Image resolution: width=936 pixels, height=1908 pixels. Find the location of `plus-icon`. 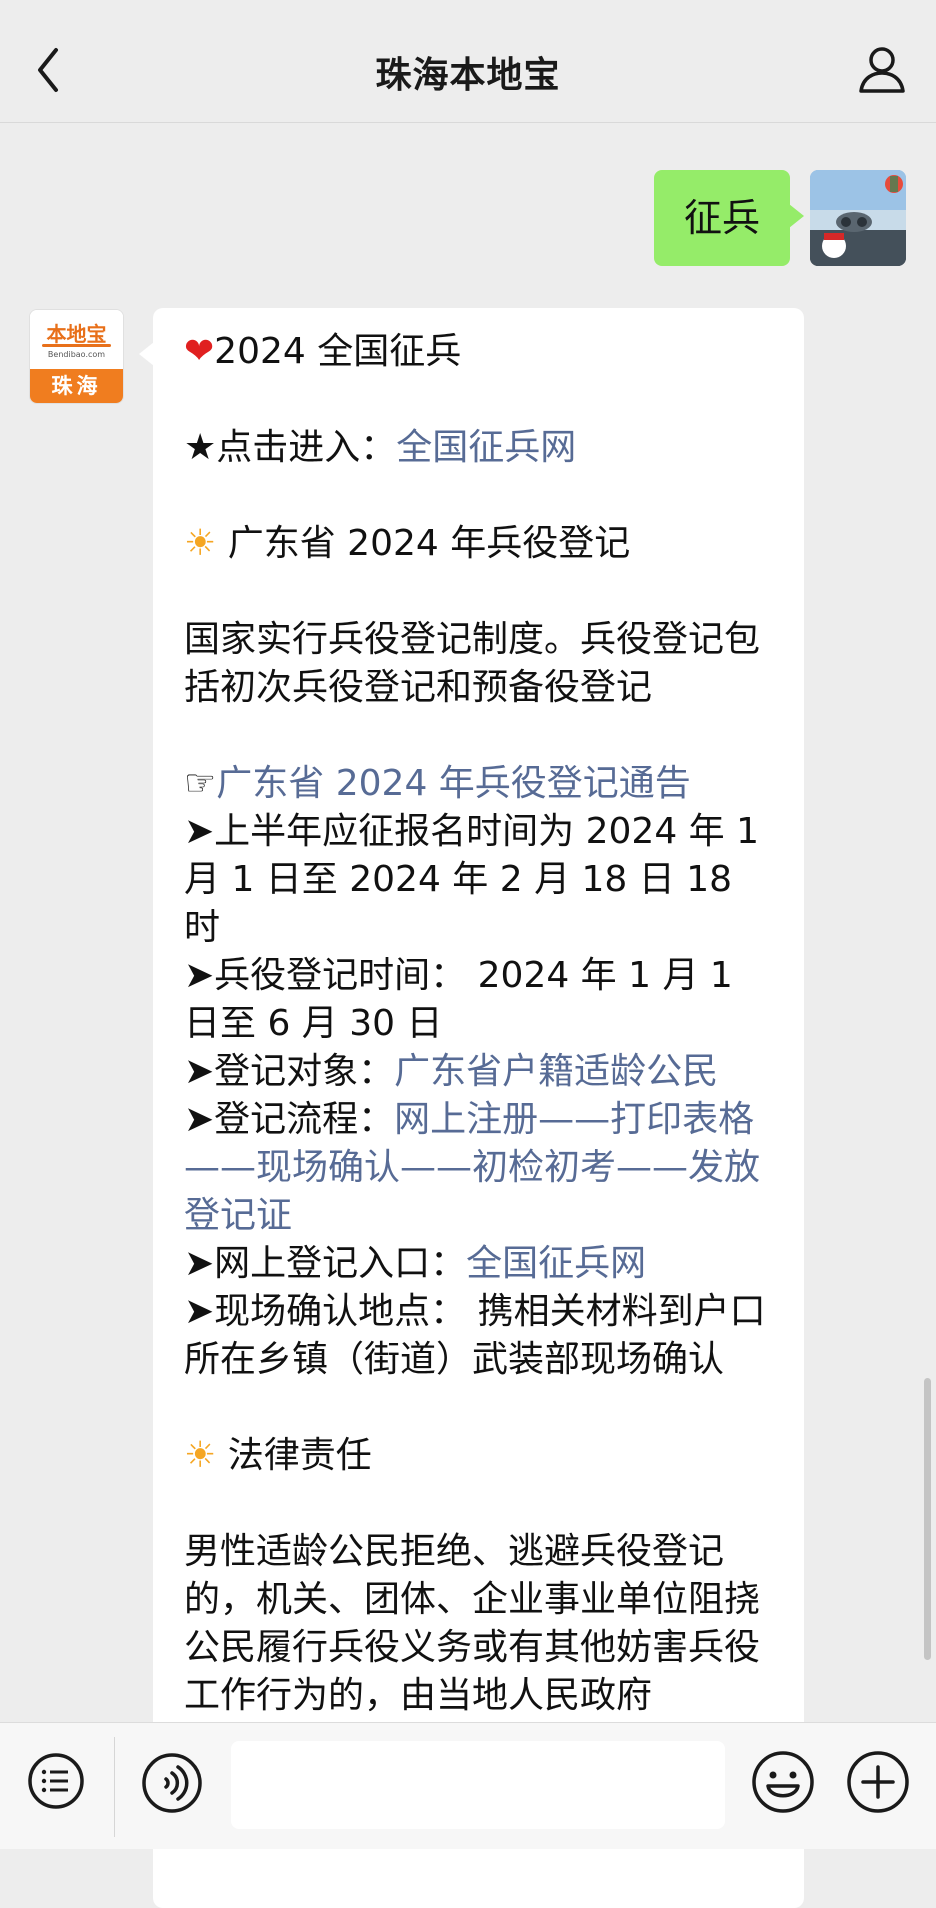

plus-icon is located at coordinates (878, 1782).